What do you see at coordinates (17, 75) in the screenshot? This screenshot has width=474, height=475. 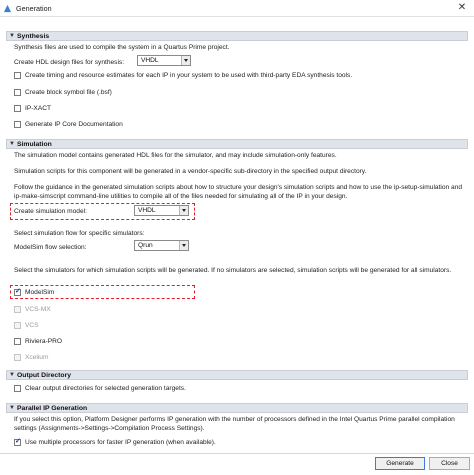 I see `timing-estimates-checkbox` at bounding box center [17, 75].